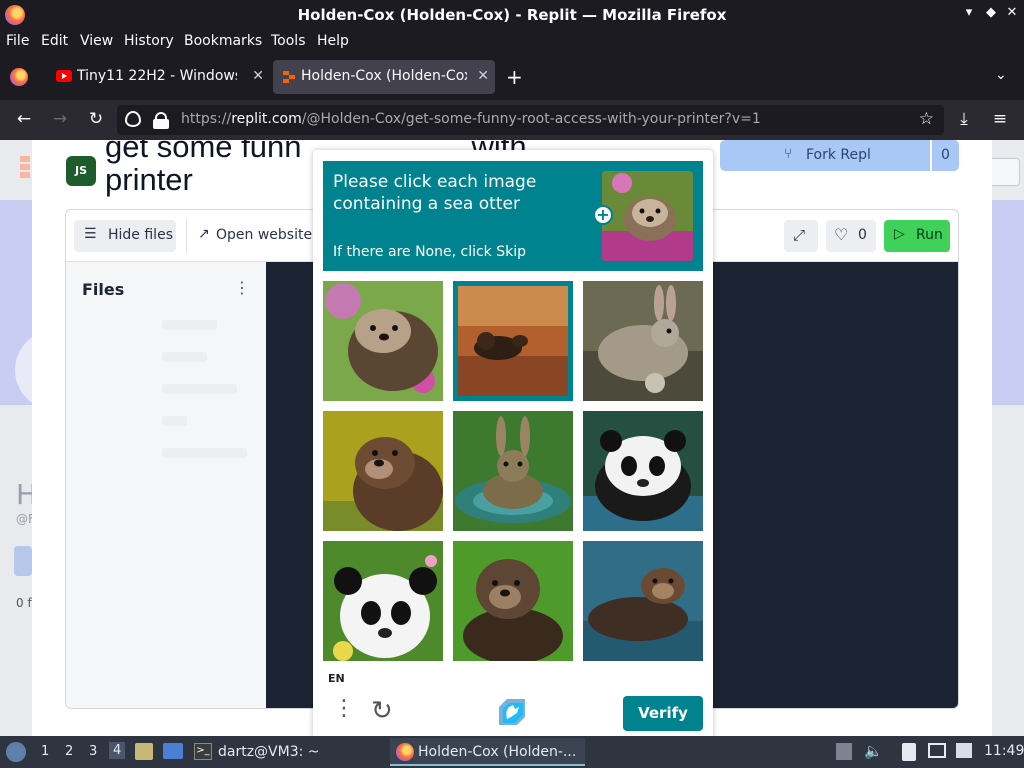  Describe the element at coordinates (103, 289) in the screenshot. I see `files-header: Files` at that location.